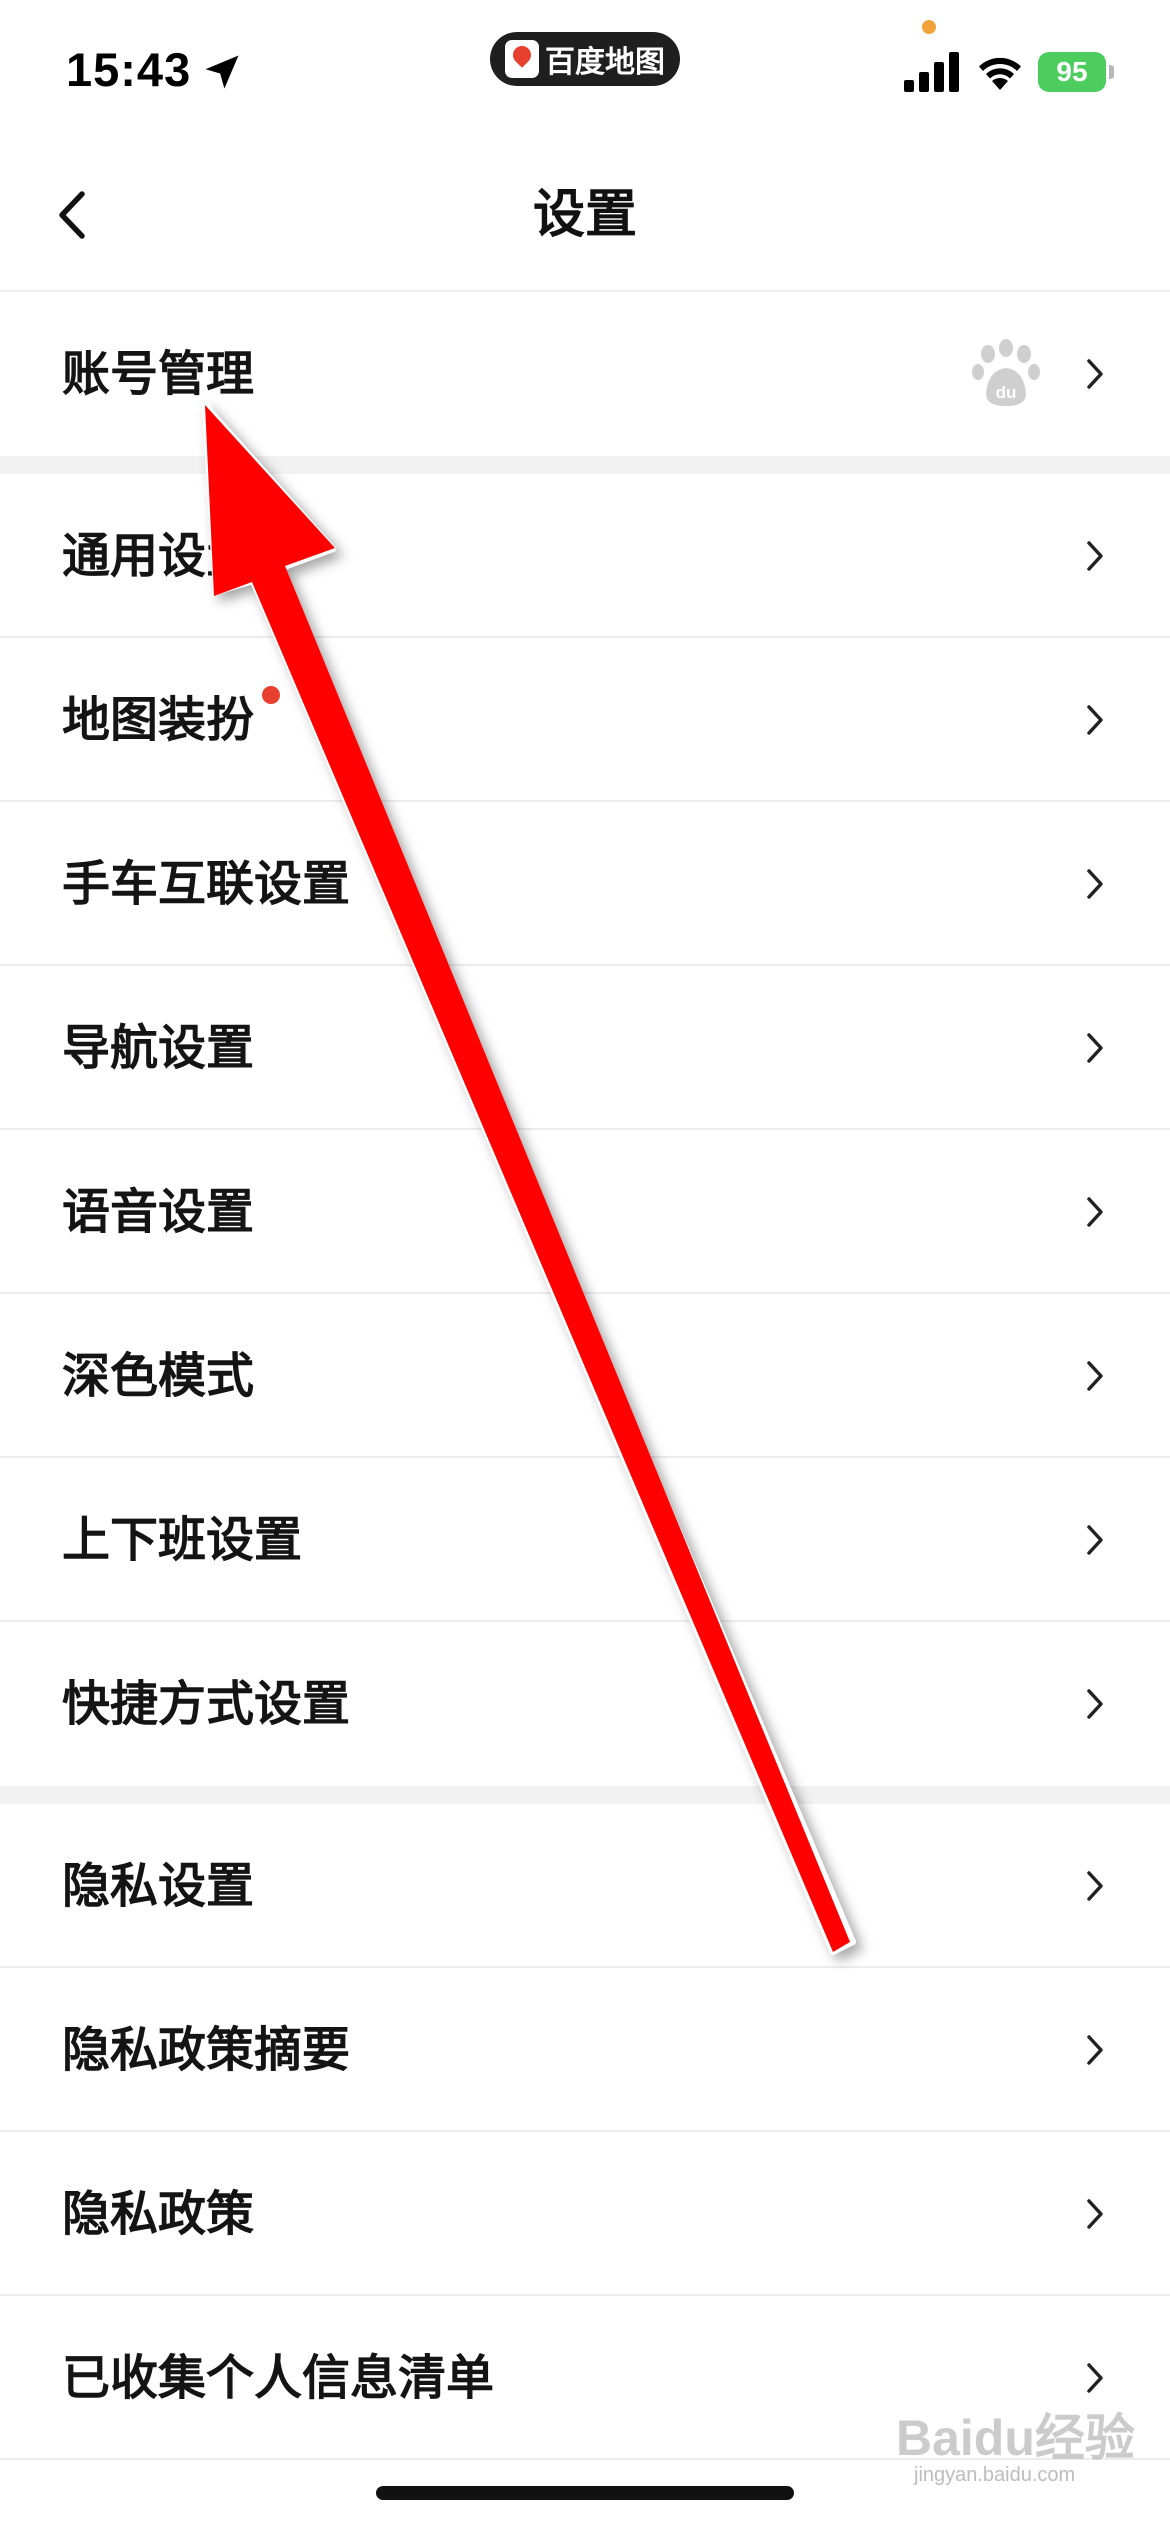 This screenshot has height=2532, width=1170. What do you see at coordinates (158, 720) in the screenshot?
I see `row-label: 地图装扮` at bounding box center [158, 720].